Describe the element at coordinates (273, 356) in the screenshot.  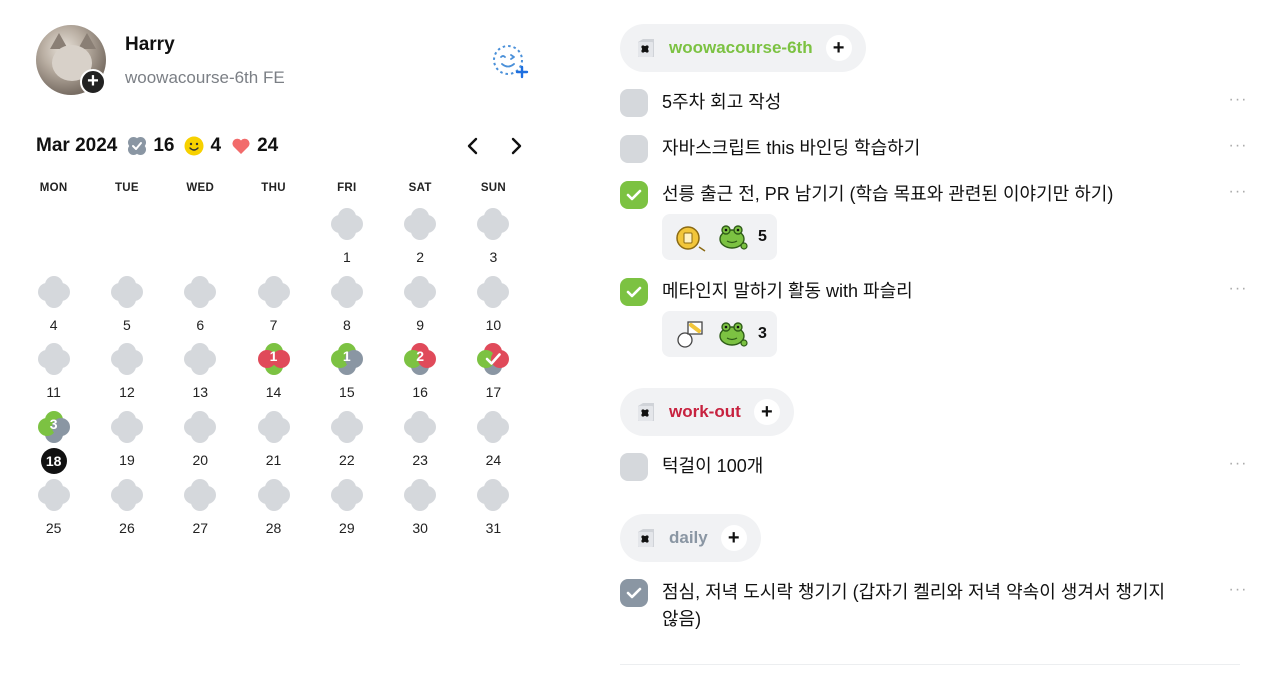
I see `day-count: 1` at that location.